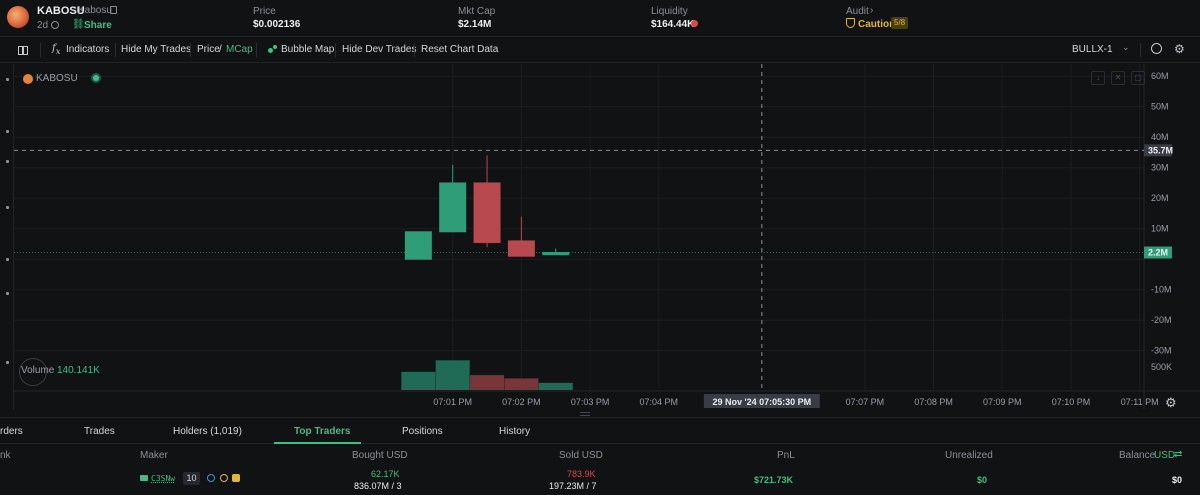 The image size is (1200, 495). I want to click on swap-unit-icon: ⇄, so click(1178, 454).